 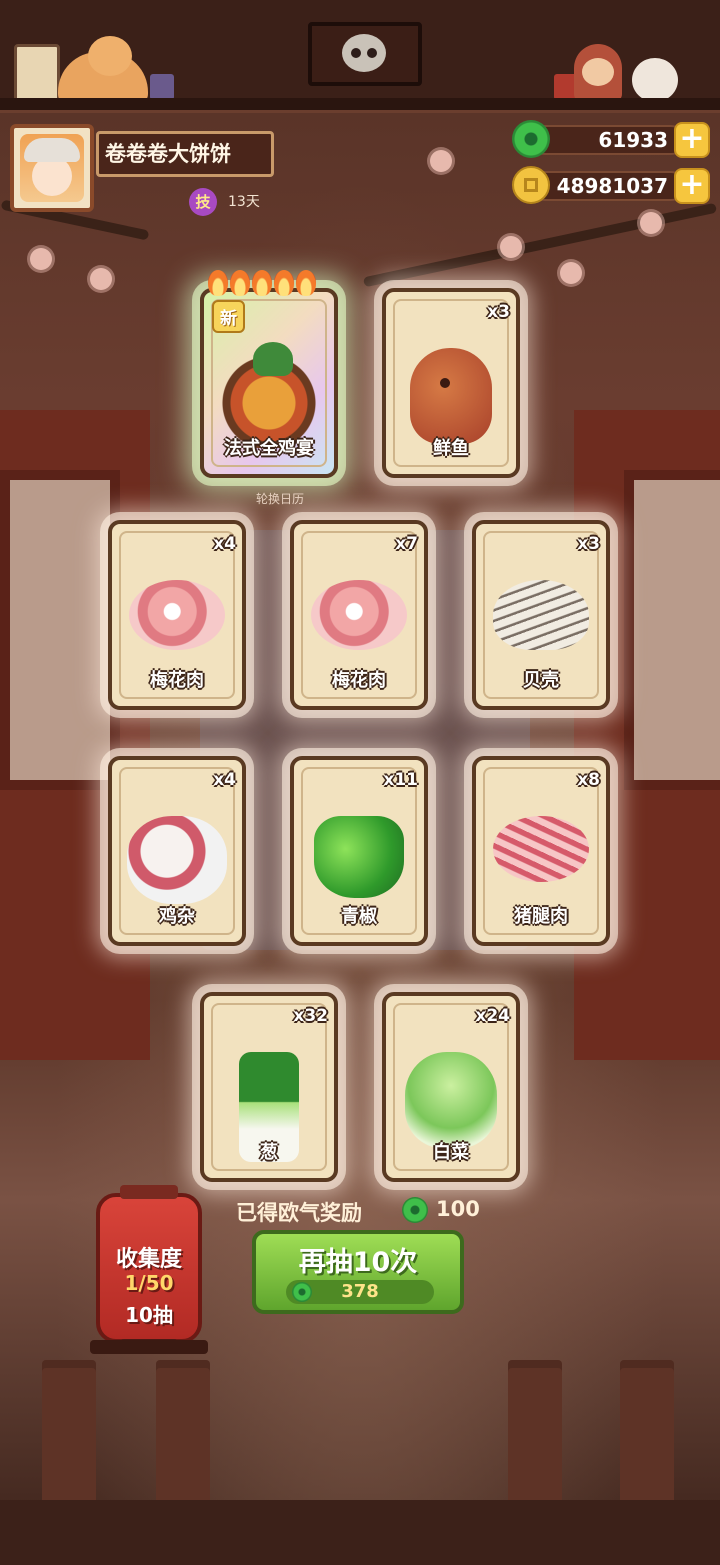 What do you see at coordinates (177, 860) in the screenshot?
I see `giblets-icon` at bounding box center [177, 860].